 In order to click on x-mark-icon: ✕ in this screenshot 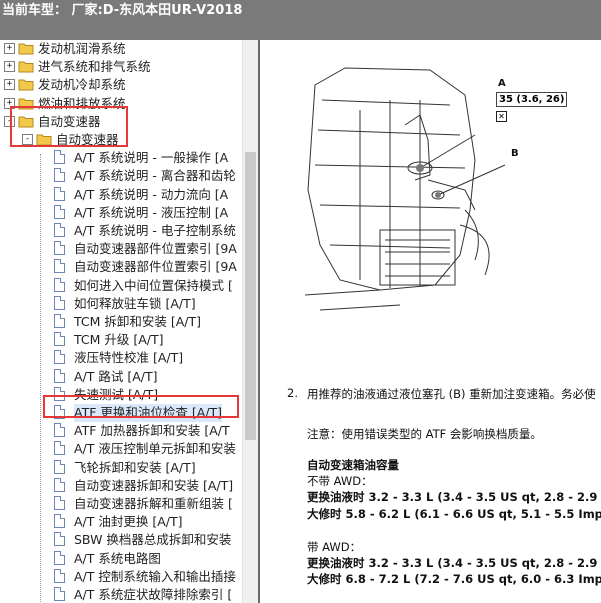, I will do `click(501, 116)`.